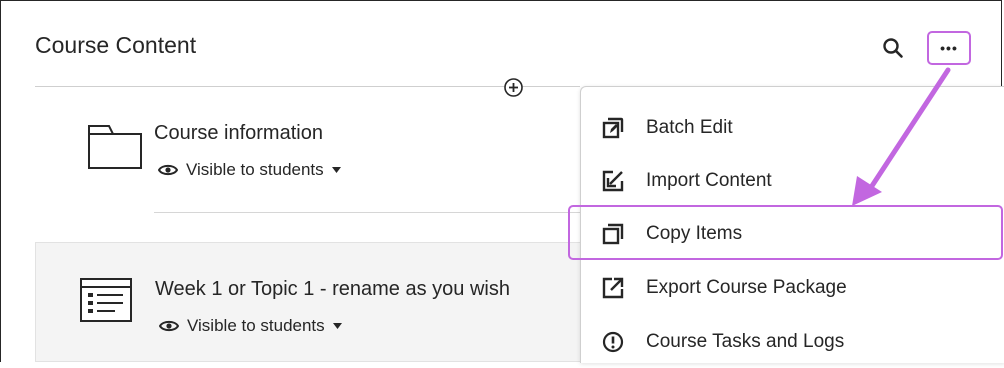  What do you see at coordinates (613, 233) in the screenshot?
I see `copy-icon` at bounding box center [613, 233].